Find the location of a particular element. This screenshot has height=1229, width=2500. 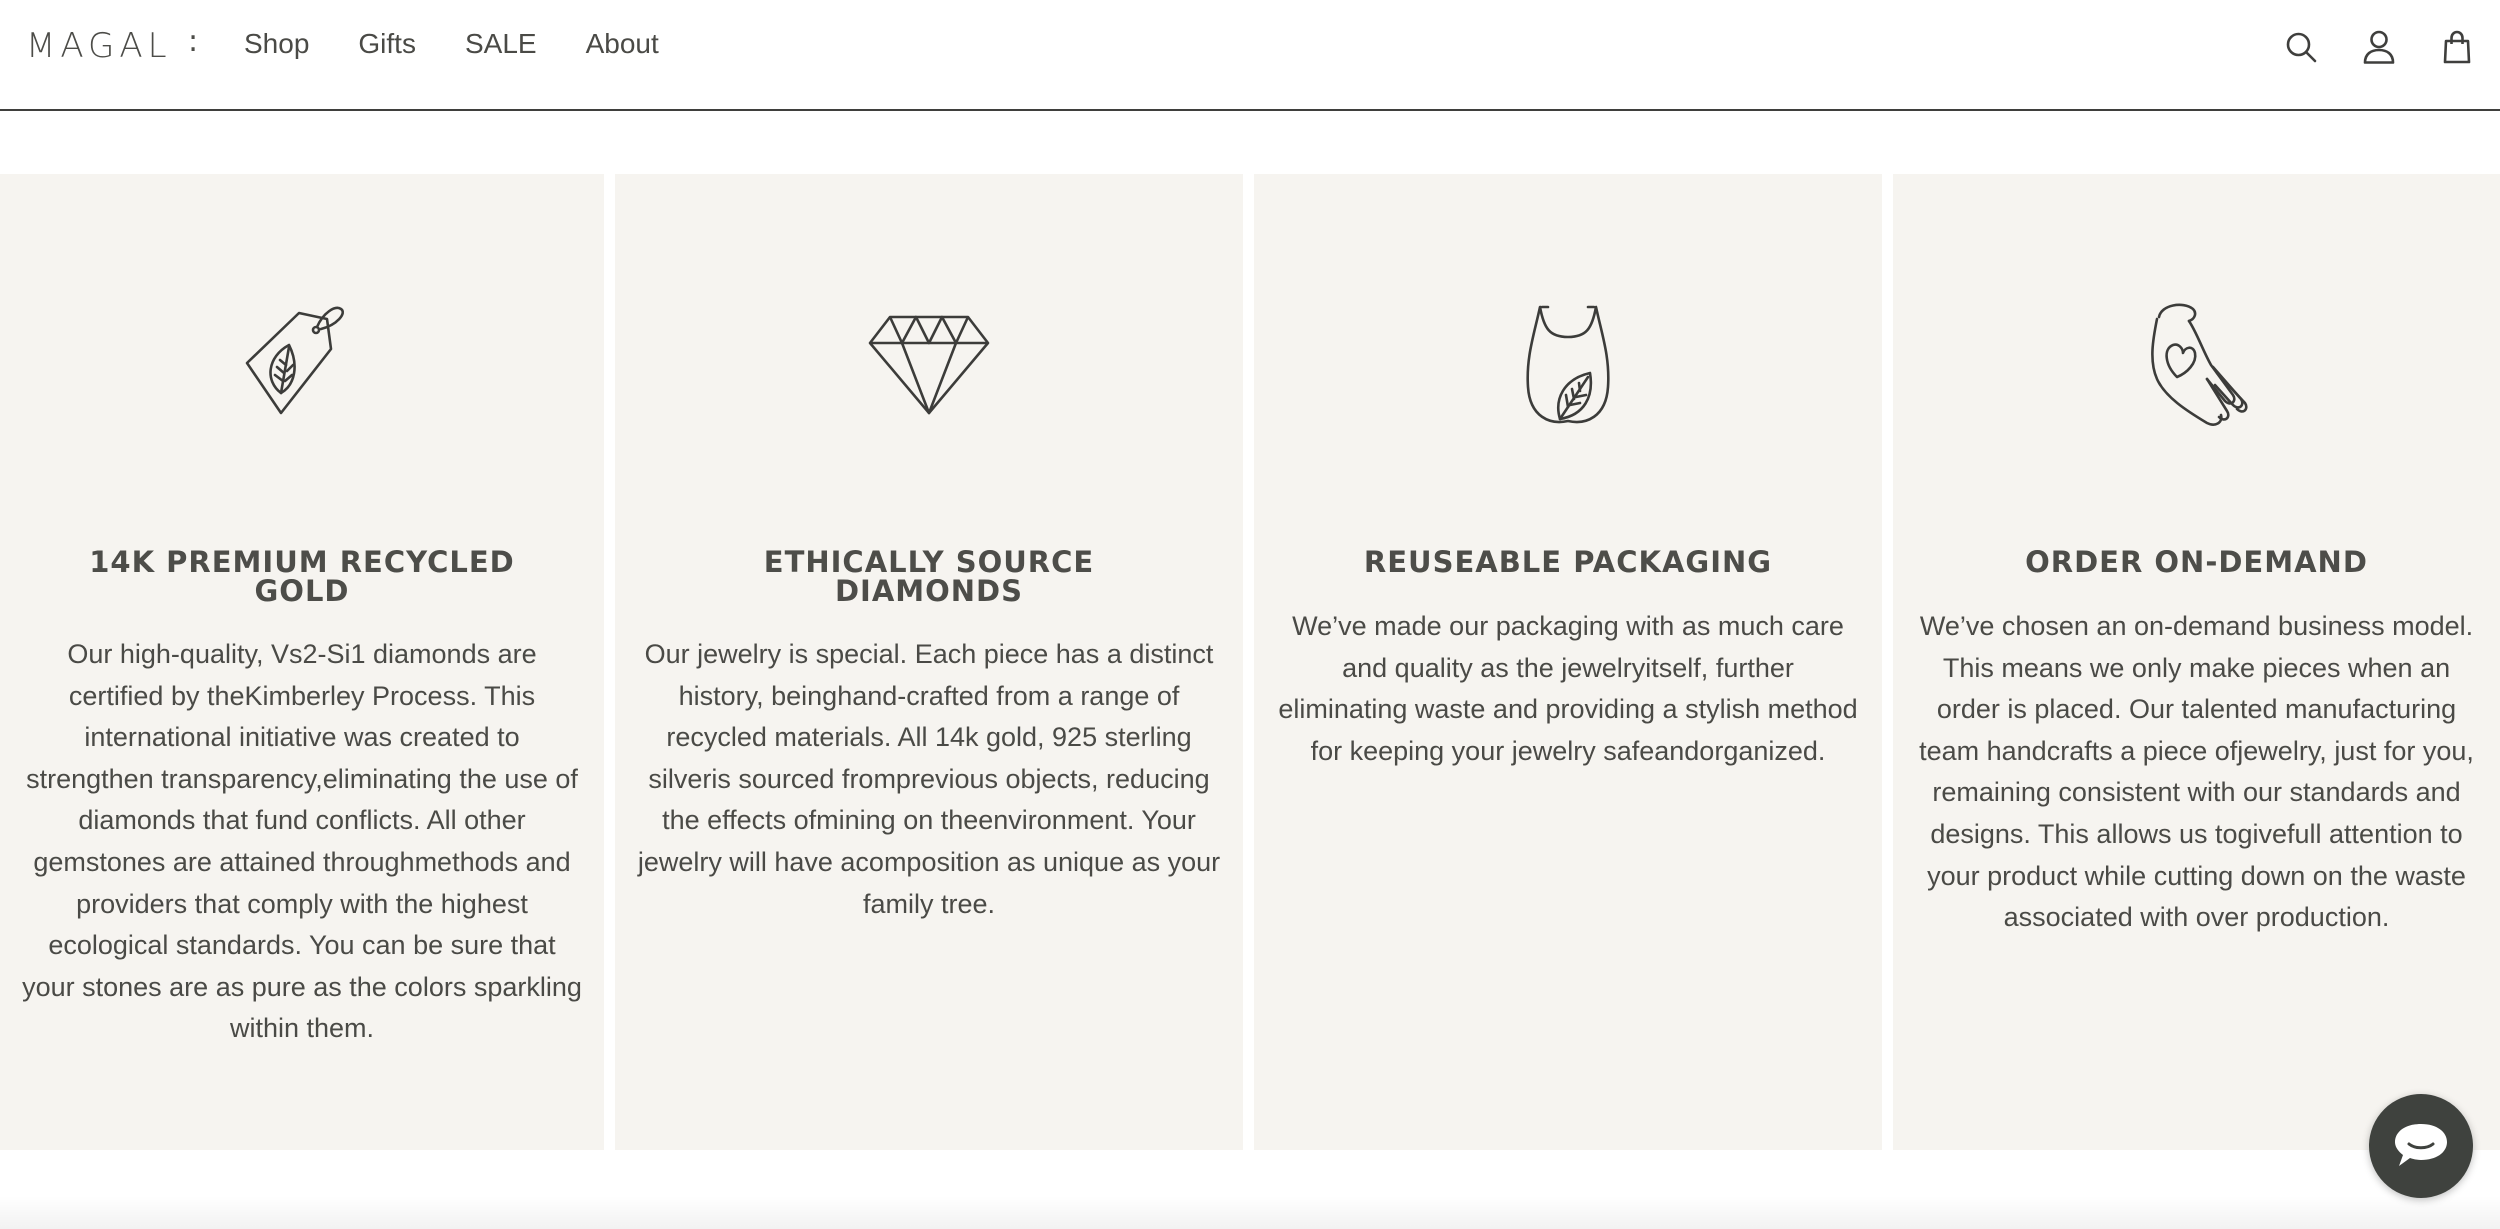

chat-bubble-icon is located at coordinates (2421, 1145).